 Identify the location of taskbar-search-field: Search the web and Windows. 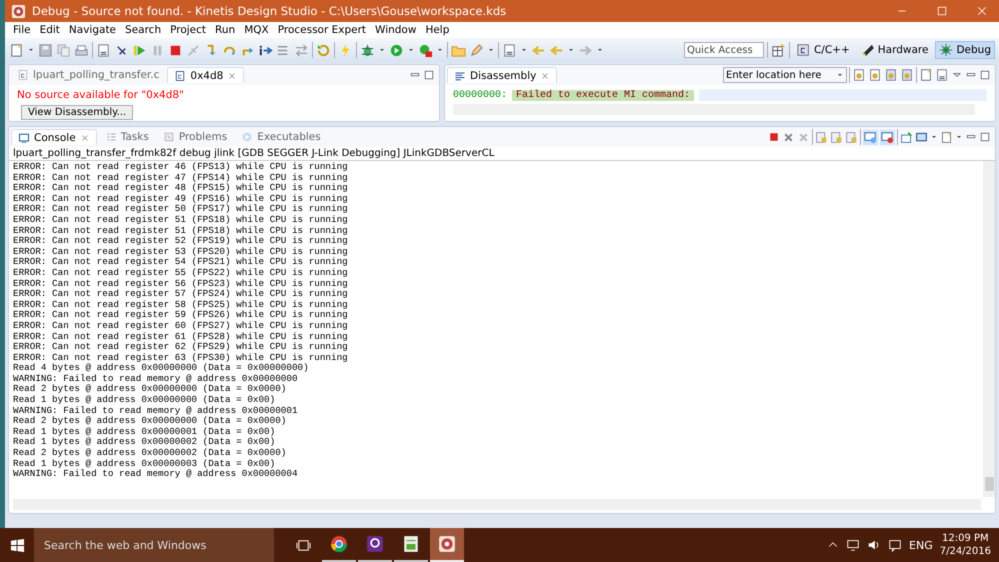
(154, 545).